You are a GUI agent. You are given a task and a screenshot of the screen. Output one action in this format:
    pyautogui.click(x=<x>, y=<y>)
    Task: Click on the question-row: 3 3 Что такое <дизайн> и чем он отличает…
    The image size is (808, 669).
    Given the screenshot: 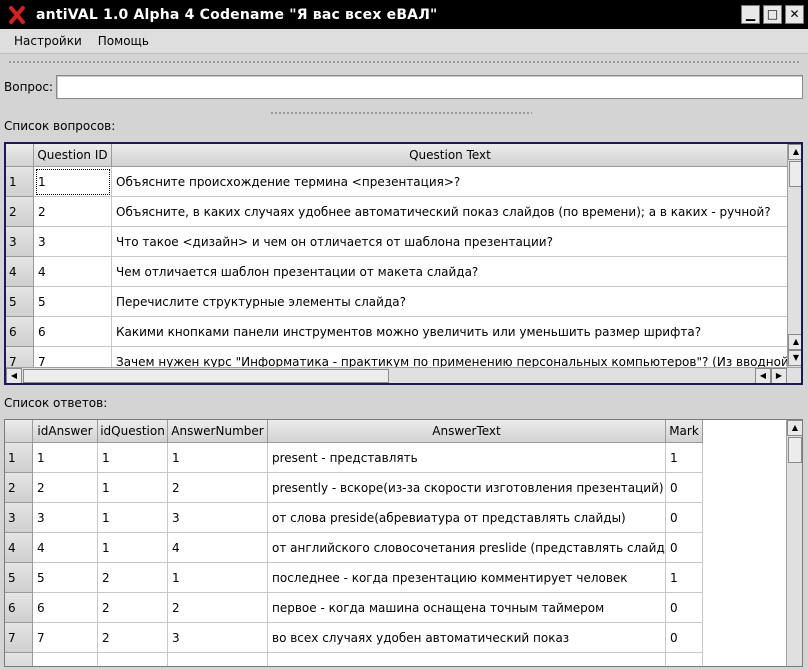 What is the action you would take?
    pyautogui.click(x=397, y=242)
    